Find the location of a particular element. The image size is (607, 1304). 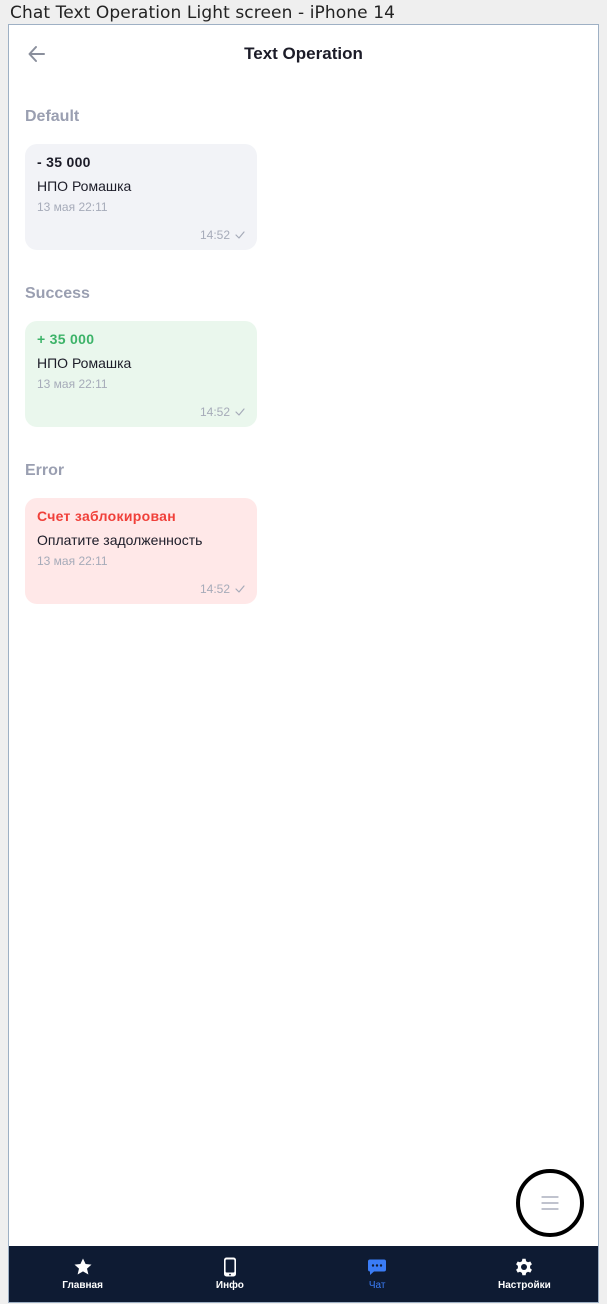

header: Text Operation is located at coordinates (303, 54).